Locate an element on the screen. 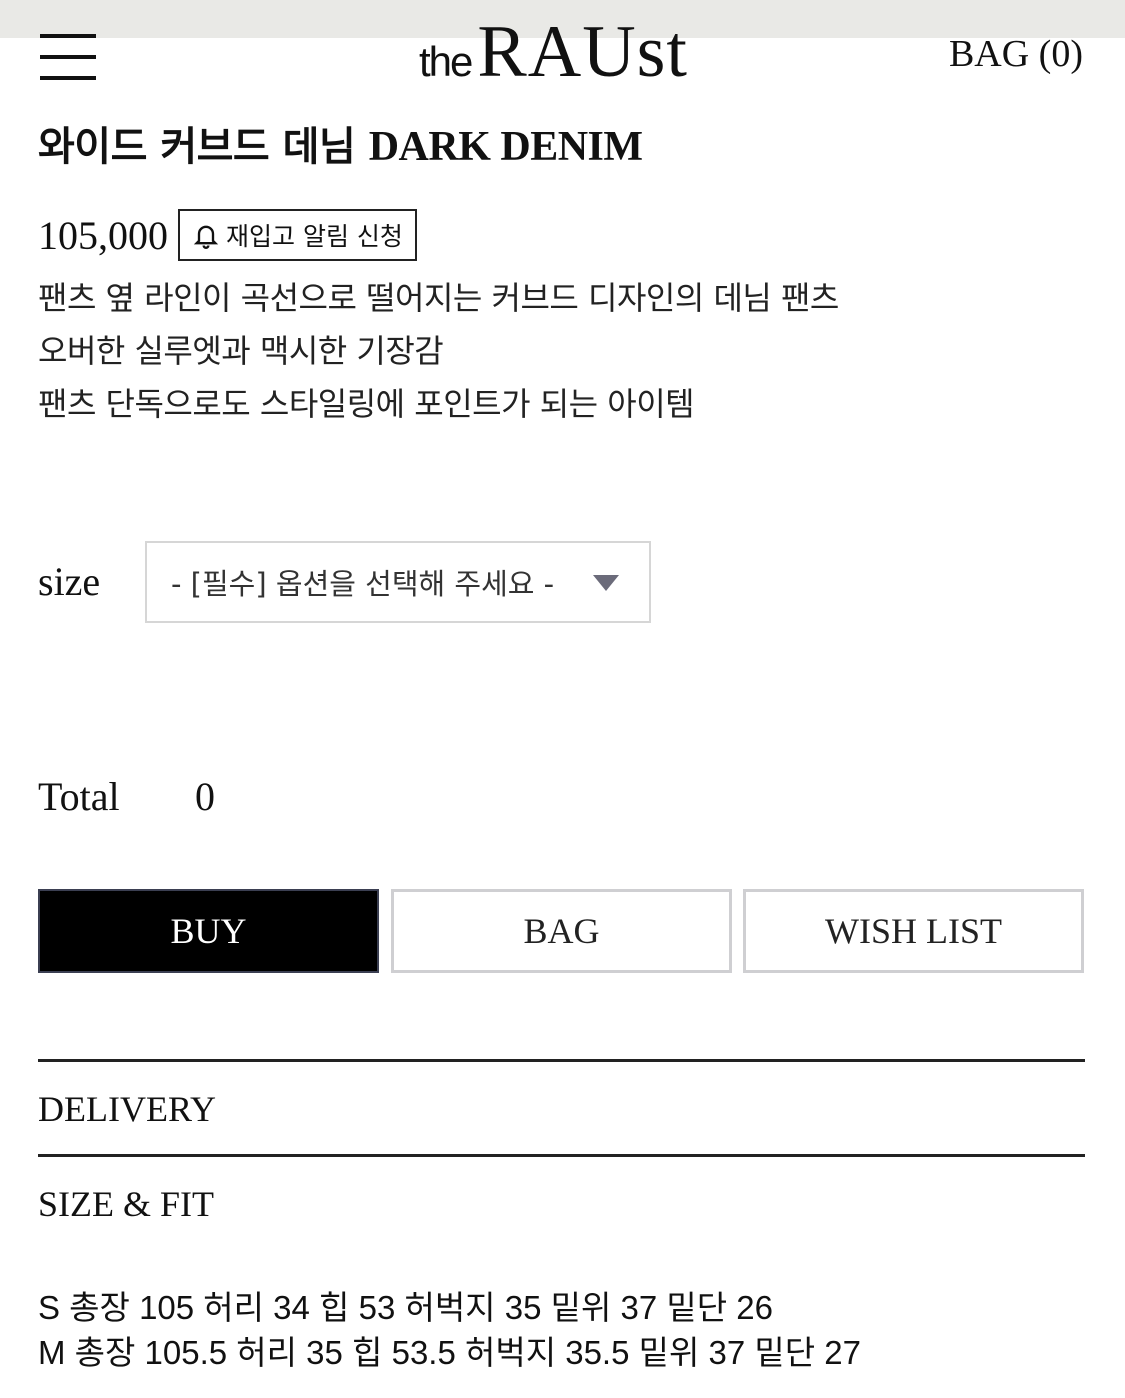 Image resolution: width=1125 pixels, height=1398 pixels. product-title: 와이드 커브드 데님 DARK DENIM is located at coordinates (340, 143).